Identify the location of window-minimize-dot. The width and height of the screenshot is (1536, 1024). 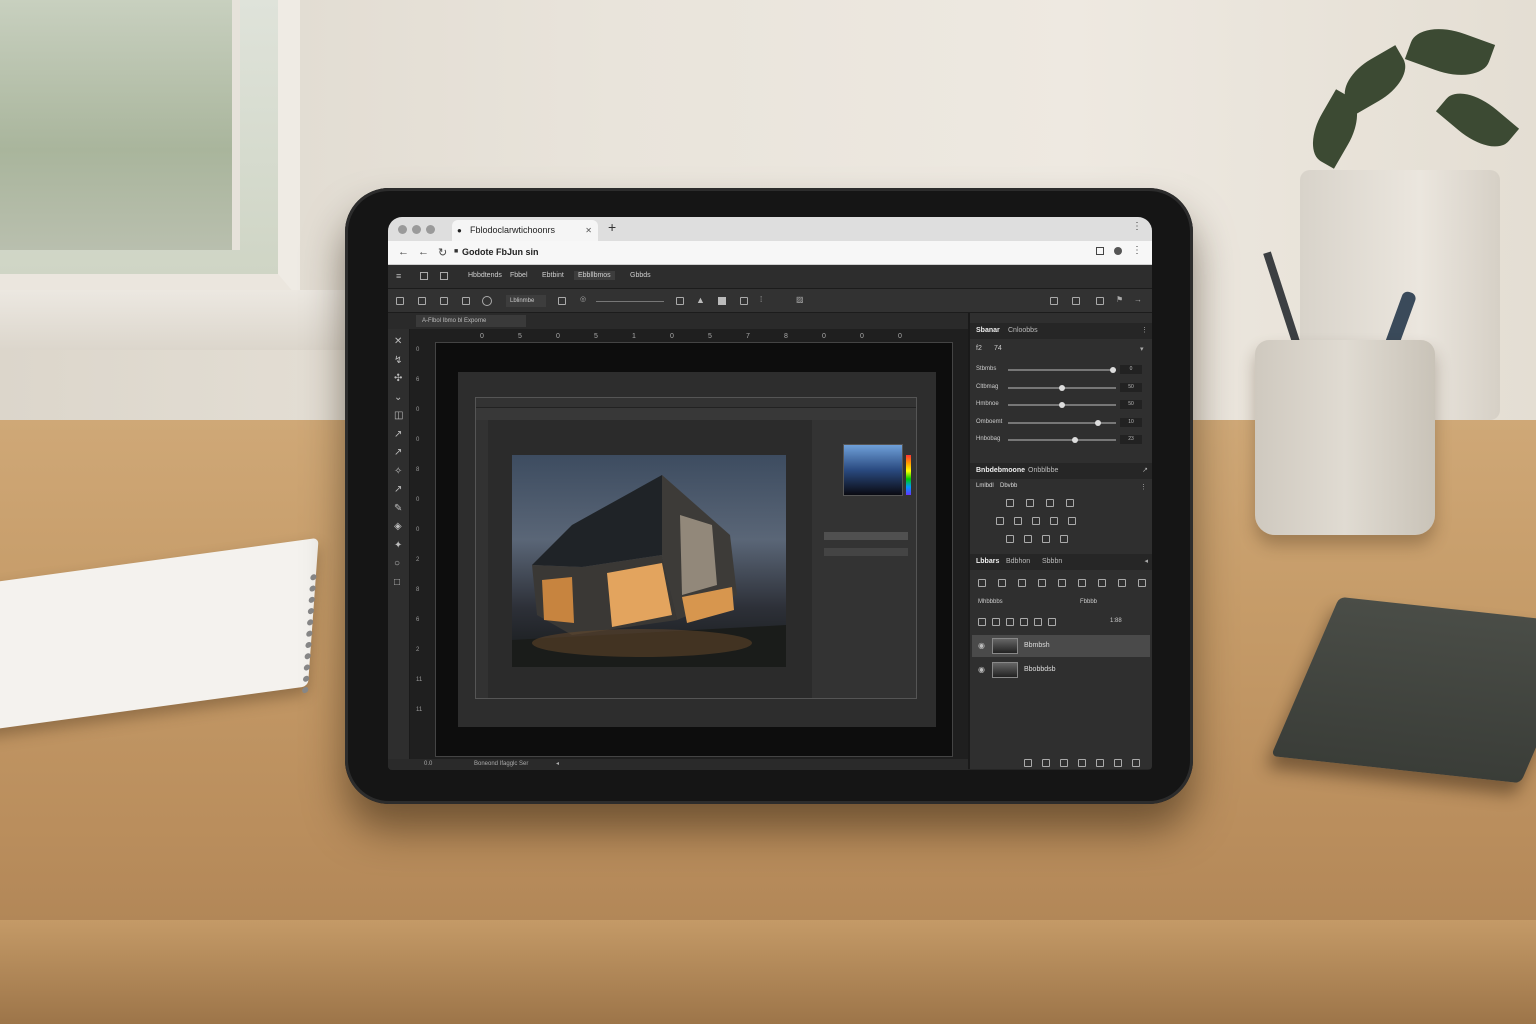
(416, 229).